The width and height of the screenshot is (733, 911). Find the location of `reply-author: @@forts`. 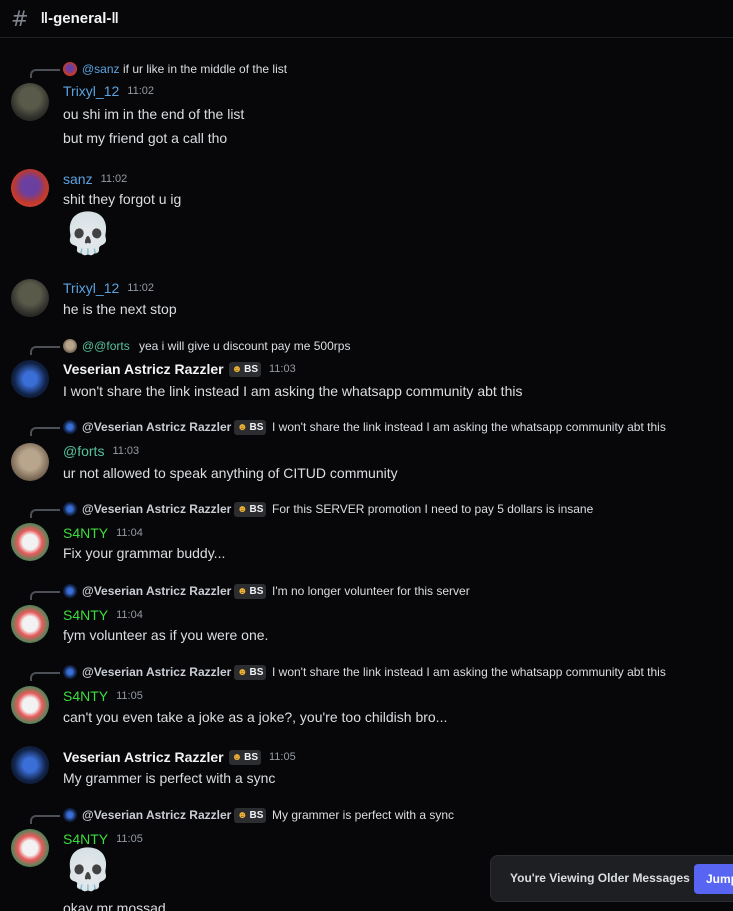

reply-author: @@forts is located at coordinates (106, 346).